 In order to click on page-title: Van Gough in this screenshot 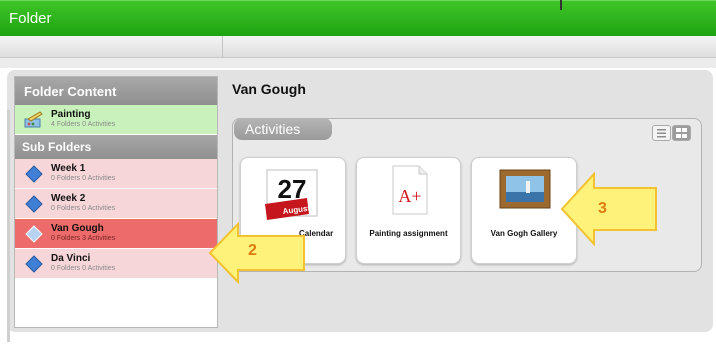, I will do `click(269, 89)`.